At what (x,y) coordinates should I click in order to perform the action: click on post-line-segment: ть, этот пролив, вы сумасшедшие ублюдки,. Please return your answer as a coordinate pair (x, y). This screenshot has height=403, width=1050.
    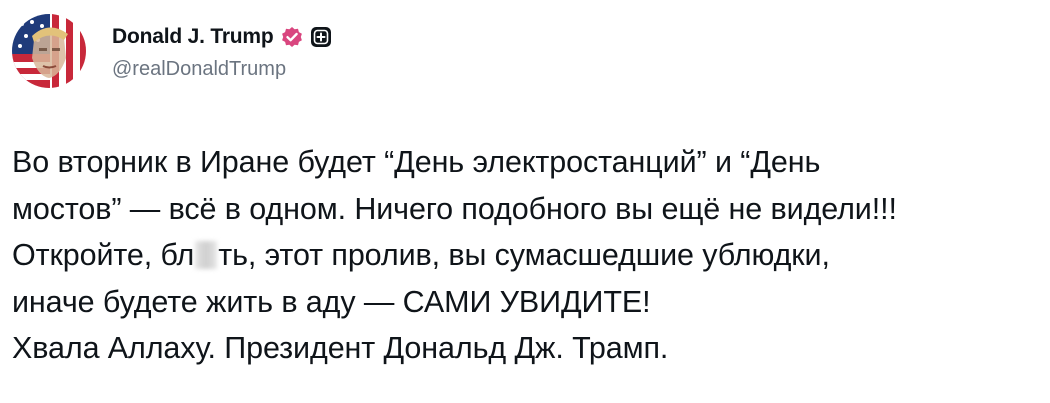
    Looking at the image, I should click on (524, 255).